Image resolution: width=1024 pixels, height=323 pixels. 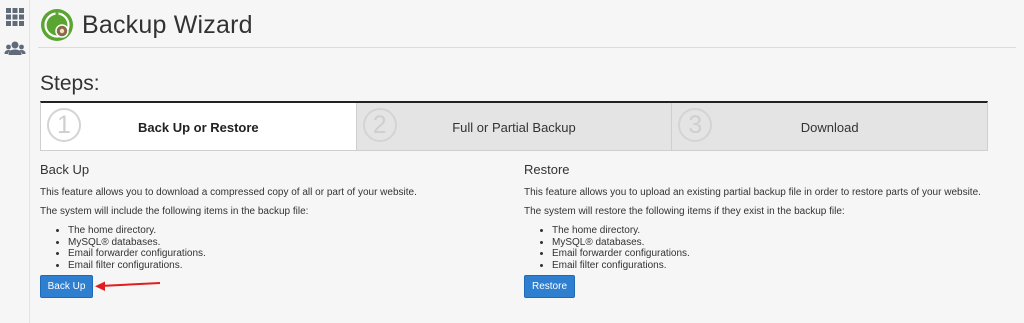 What do you see at coordinates (15, 17) in the screenshot?
I see `apps-grid-icon` at bounding box center [15, 17].